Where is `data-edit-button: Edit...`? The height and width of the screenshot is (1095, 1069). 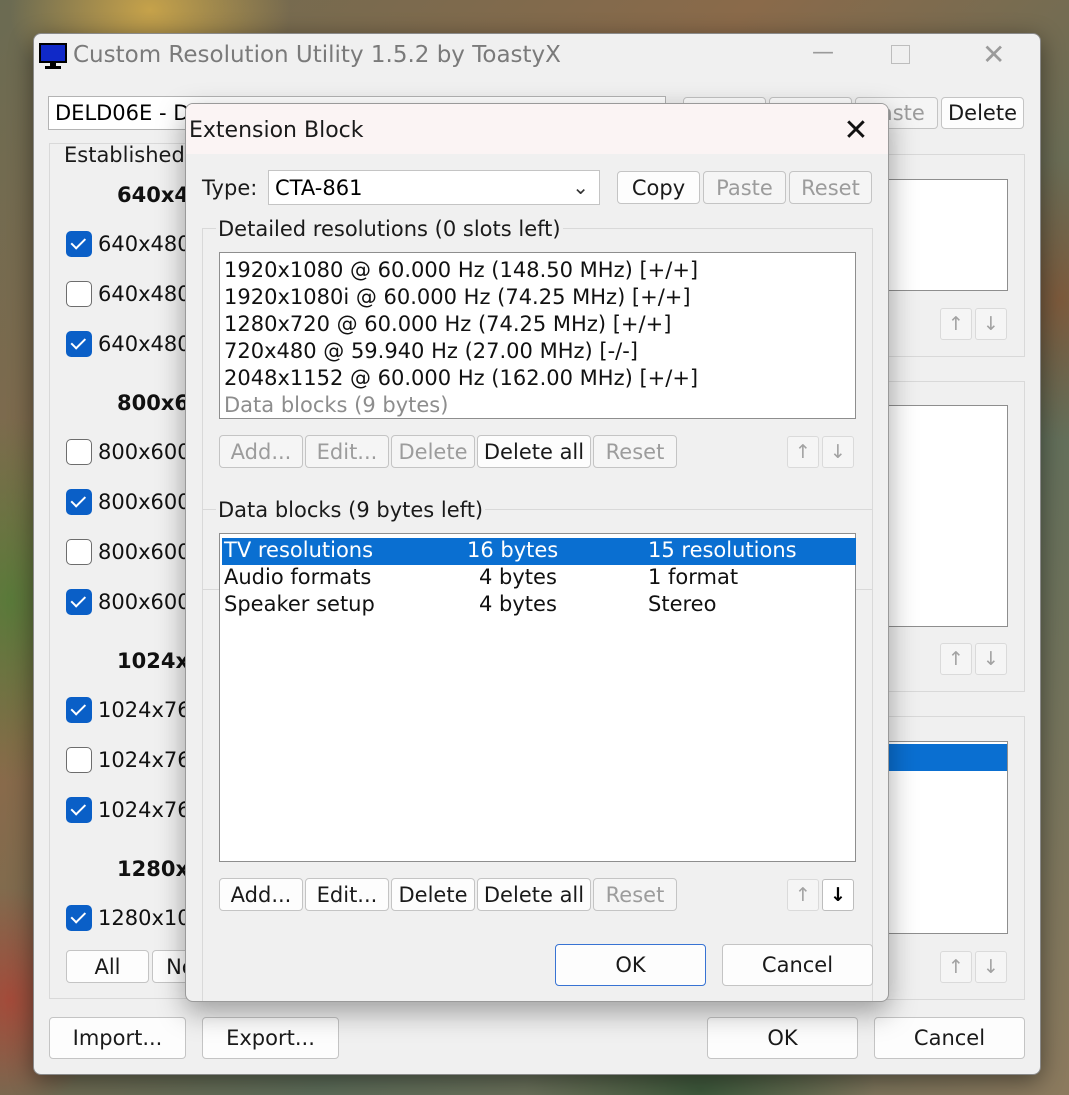 data-edit-button: Edit... is located at coordinates (347, 894).